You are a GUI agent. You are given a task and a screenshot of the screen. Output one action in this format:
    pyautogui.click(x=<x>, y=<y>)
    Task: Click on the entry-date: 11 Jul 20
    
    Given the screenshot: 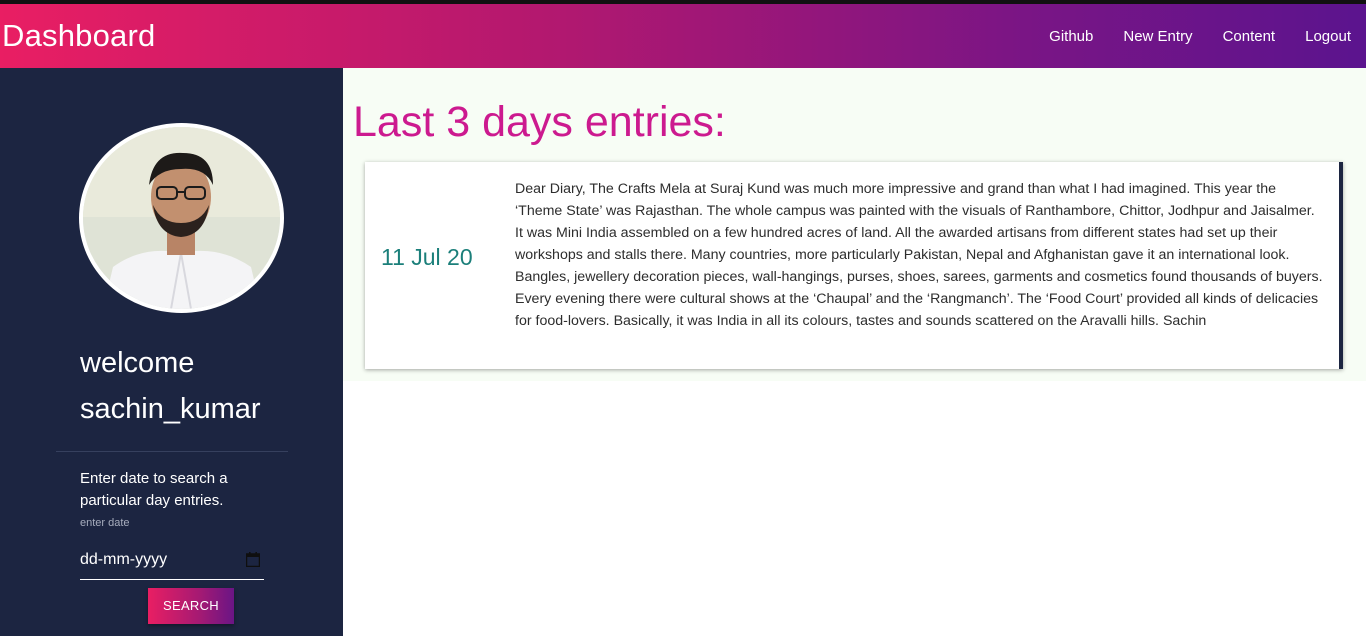 What is the action you would take?
    pyautogui.click(x=427, y=257)
    